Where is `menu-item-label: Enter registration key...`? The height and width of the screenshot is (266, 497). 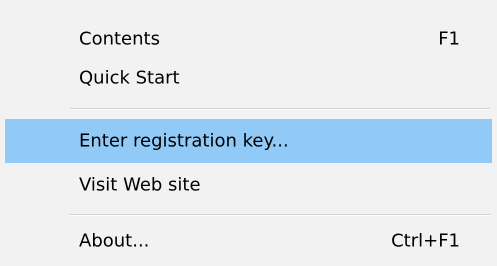
menu-item-label: Enter registration key... is located at coordinates (184, 141).